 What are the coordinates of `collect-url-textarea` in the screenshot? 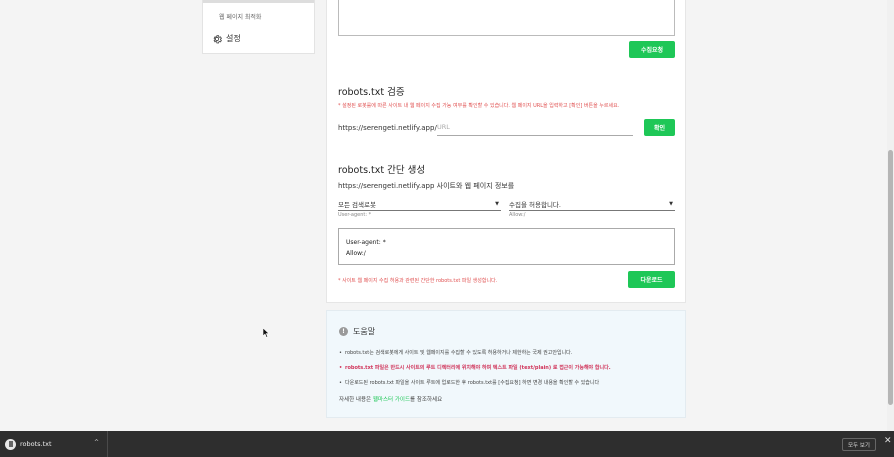 It's located at (506, 18).